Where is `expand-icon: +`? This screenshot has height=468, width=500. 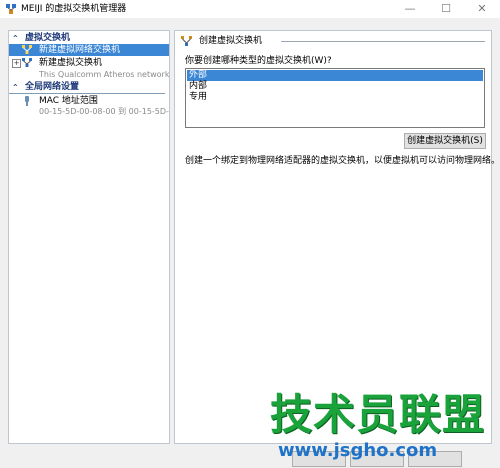 expand-icon: + is located at coordinates (16, 63).